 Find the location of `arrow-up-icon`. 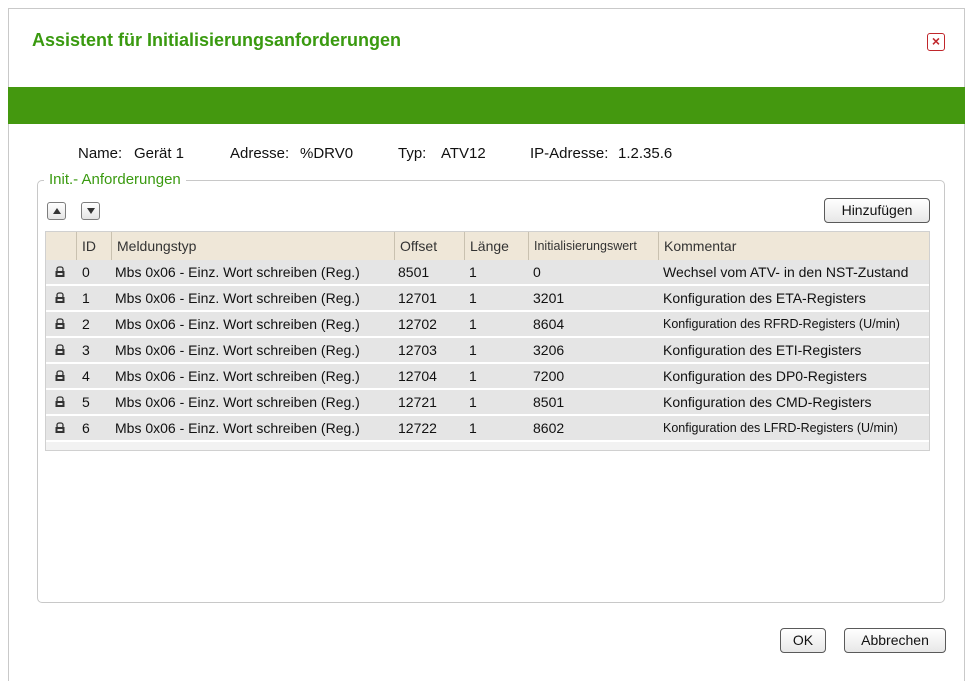

arrow-up-icon is located at coordinates (57, 211).